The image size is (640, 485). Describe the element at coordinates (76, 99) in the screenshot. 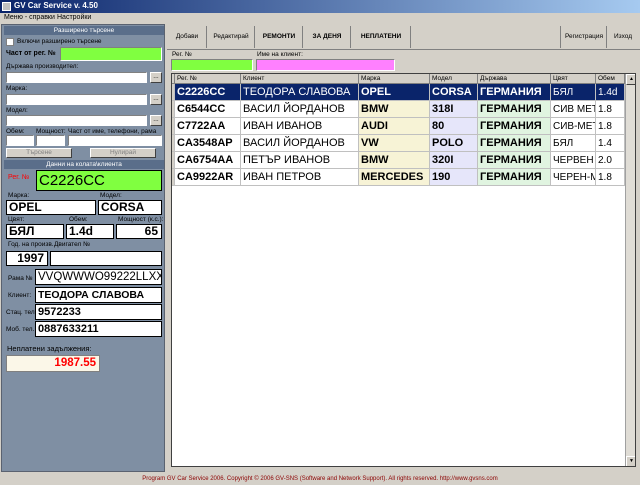

I see `make-filter-input` at that location.